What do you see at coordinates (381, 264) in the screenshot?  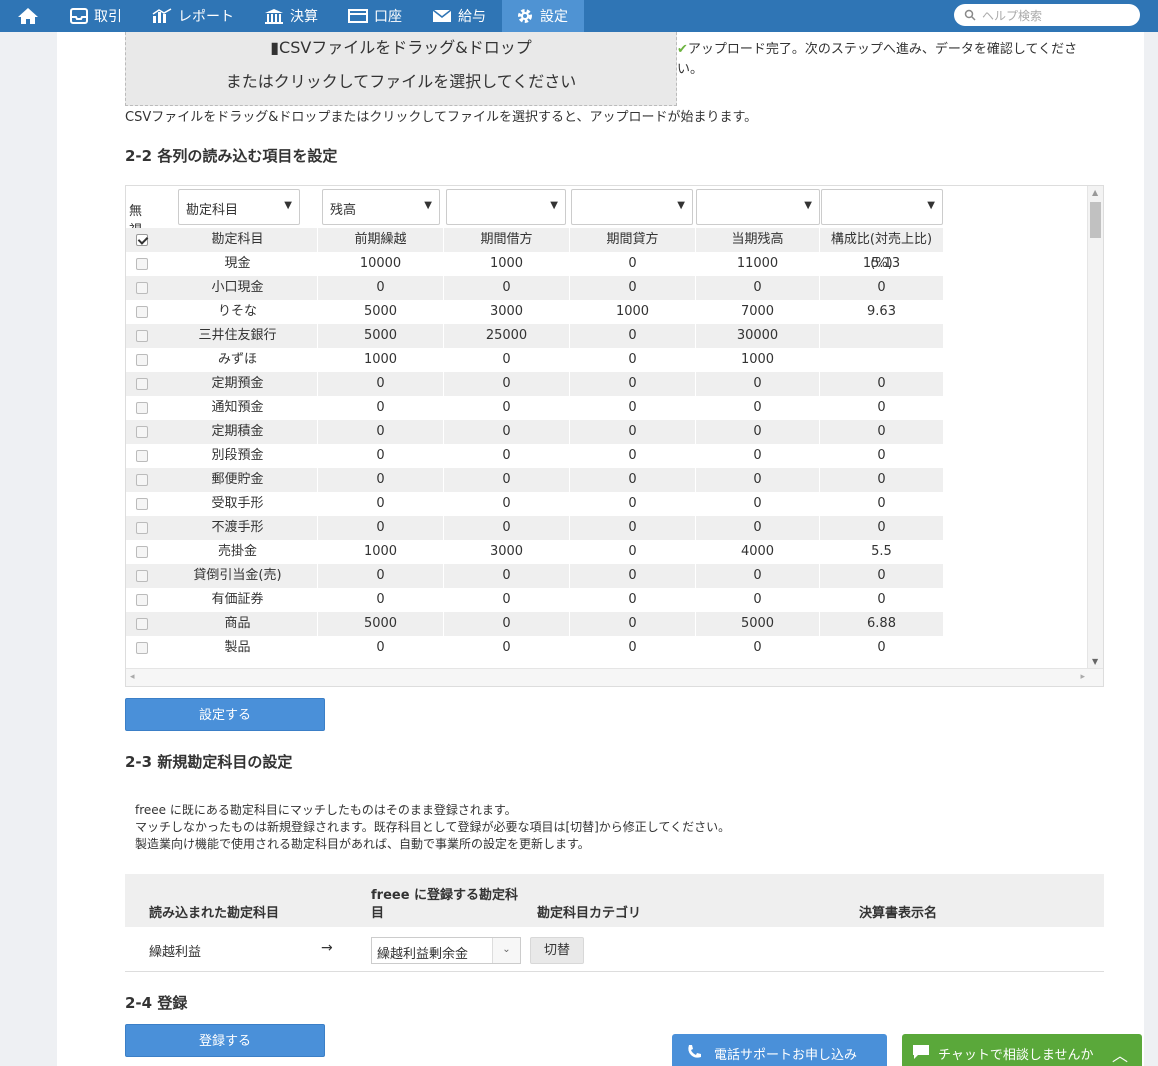 I see `table-cell: 10000` at bounding box center [381, 264].